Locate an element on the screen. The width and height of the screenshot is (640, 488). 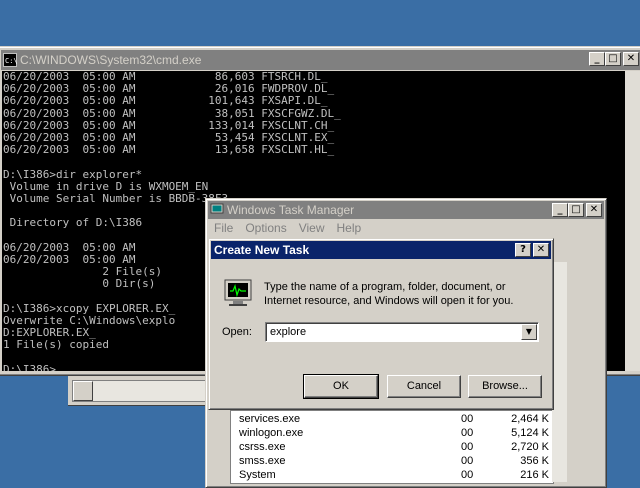
task-manager-minimize-button: _ is located at coordinates (560, 210).